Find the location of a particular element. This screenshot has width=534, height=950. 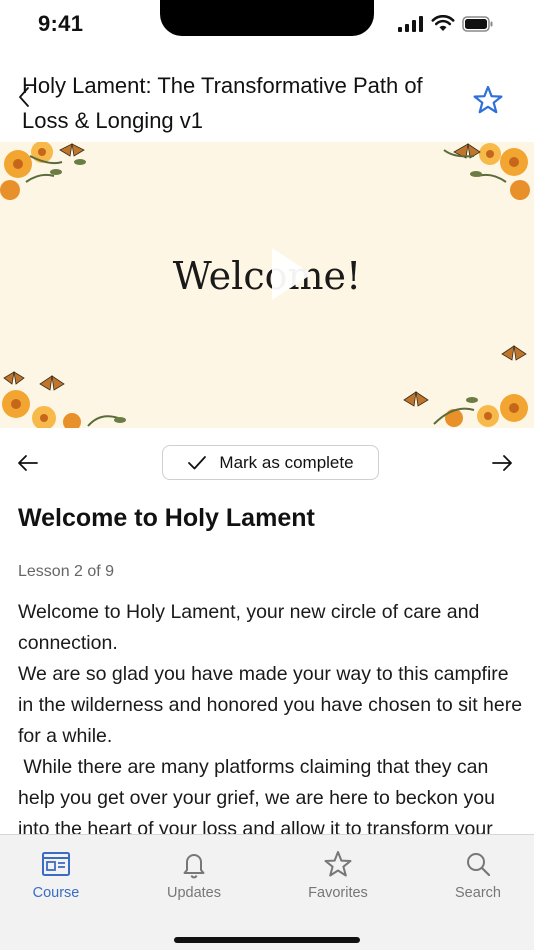

floral-decoration-top-left is located at coordinates (43, 171).